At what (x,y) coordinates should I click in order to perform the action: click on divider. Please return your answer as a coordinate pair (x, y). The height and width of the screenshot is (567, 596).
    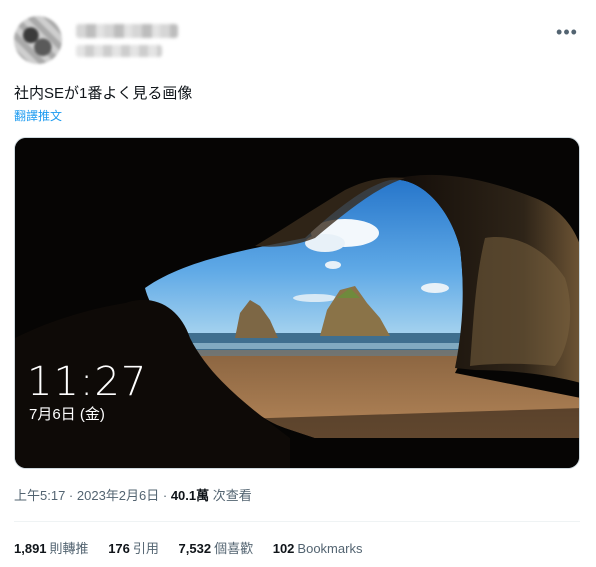
    Looking at the image, I should click on (297, 521).